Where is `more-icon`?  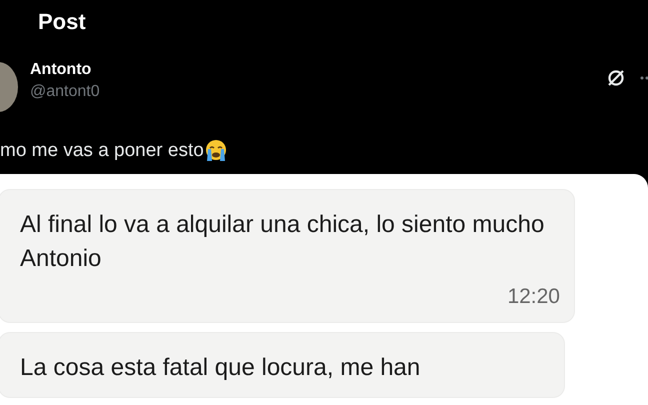 more-icon is located at coordinates (644, 78).